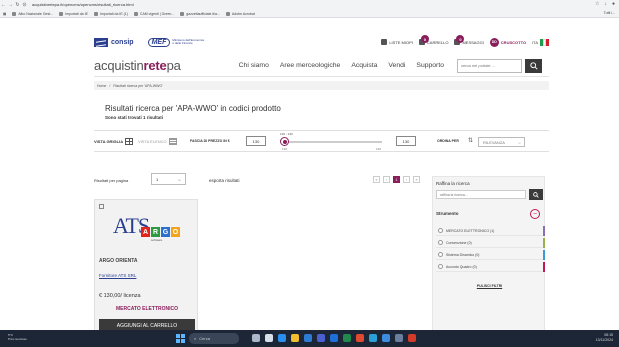 The image size is (619, 347). What do you see at coordinates (157, 141) in the screenshot?
I see `list-view-toggle: VISTA ELENCO` at bounding box center [157, 141].